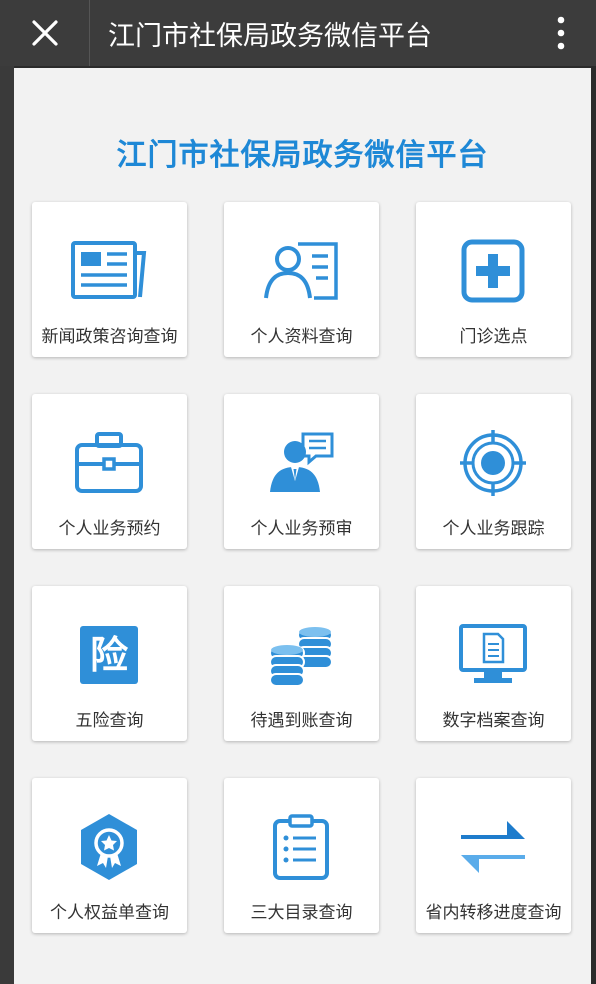 The width and height of the screenshot is (596, 984). Describe the element at coordinates (493, 655) in the screenshot. I see `monitor-document-icon` at that location.